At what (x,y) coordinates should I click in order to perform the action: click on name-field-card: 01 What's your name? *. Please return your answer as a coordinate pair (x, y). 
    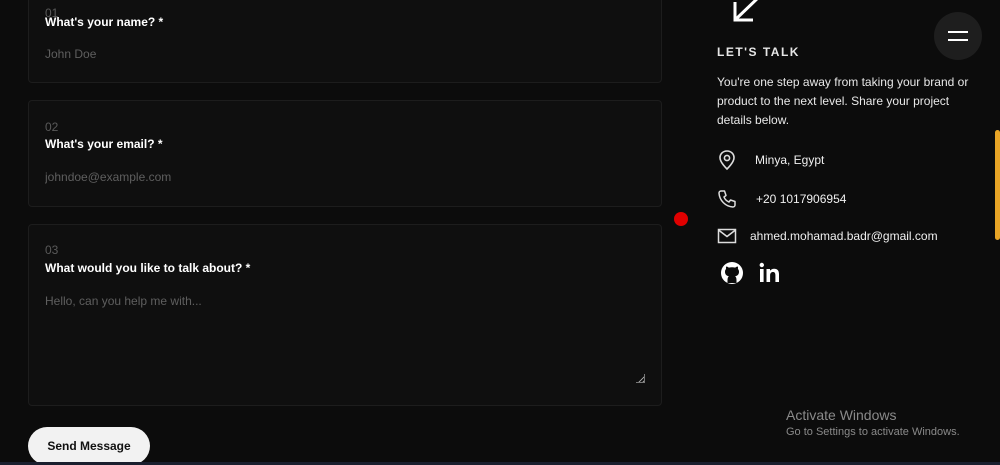
    Looking at the image, I should click on (345, 41).